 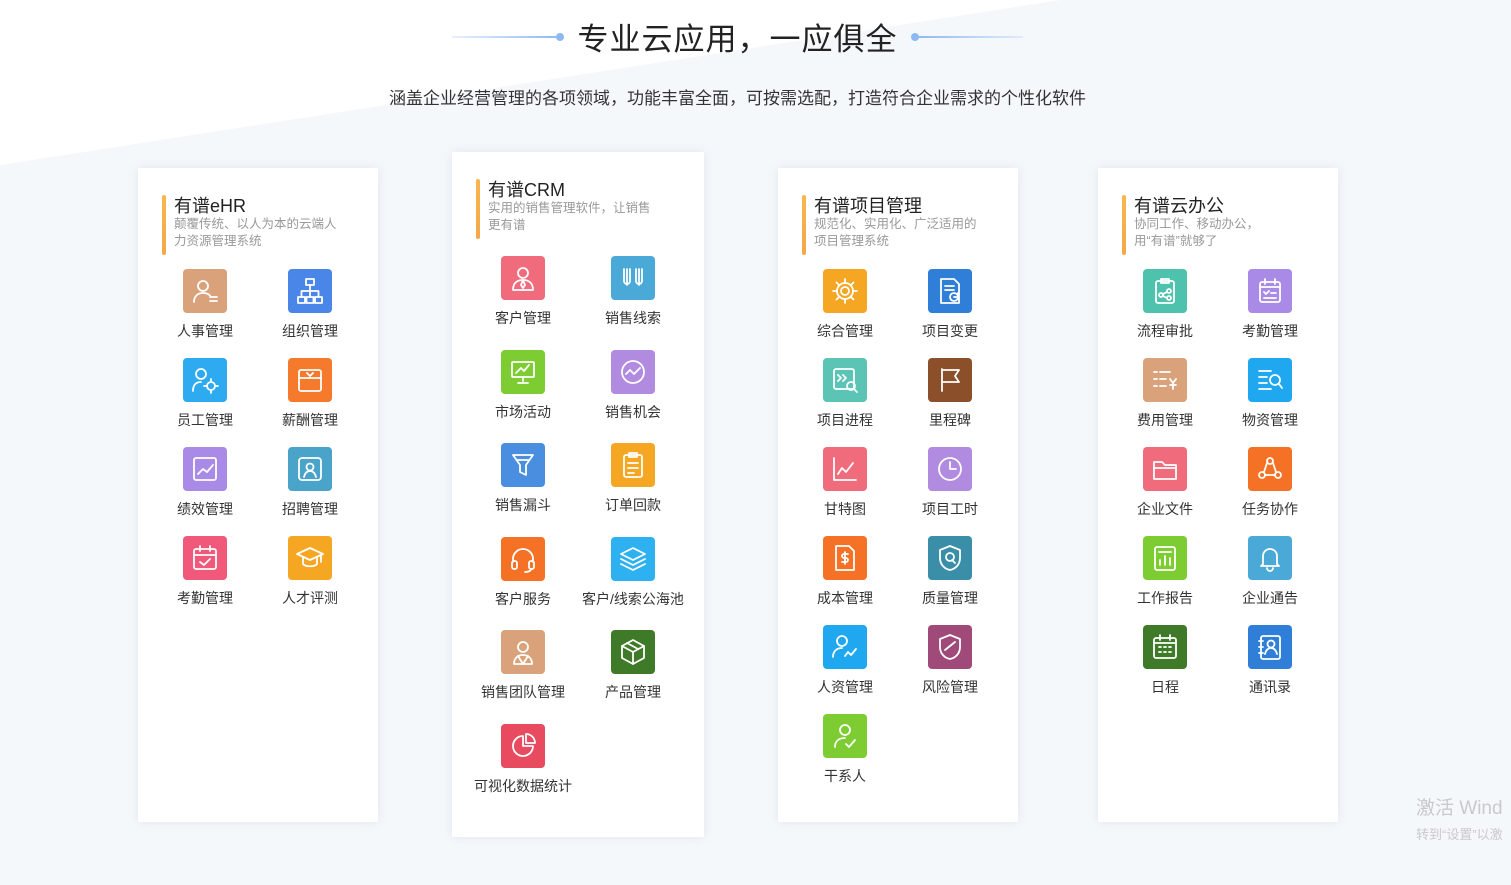 I want to click on schedule-calendar-icon, so click(x=1165, y=646).